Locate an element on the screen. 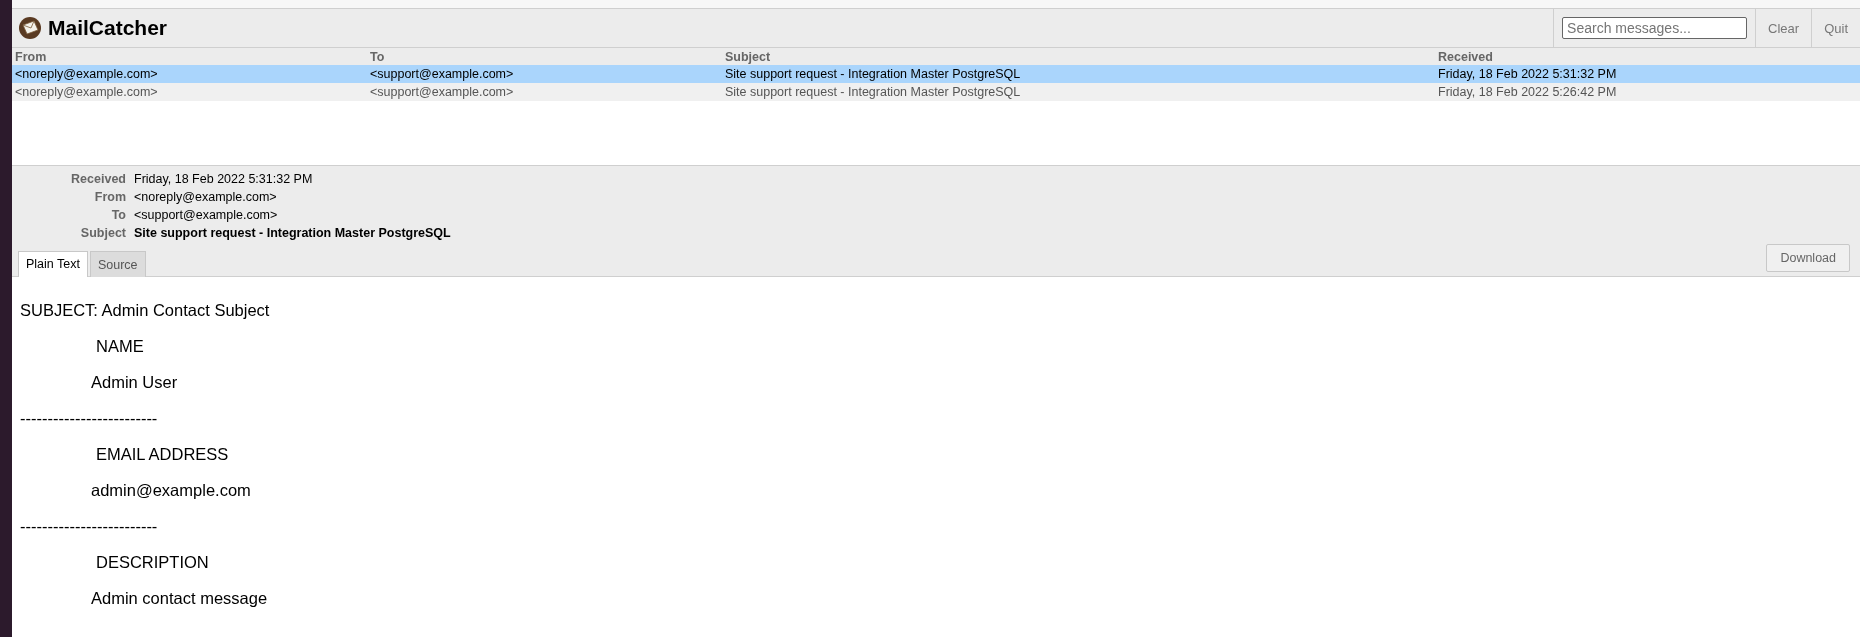  message-text: Admin User is located at coordinates (134, 382).